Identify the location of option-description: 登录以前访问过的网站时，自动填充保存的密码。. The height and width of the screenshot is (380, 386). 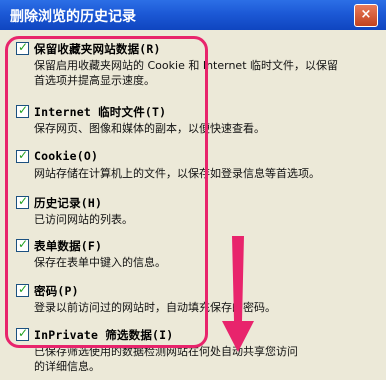
(155, 307).